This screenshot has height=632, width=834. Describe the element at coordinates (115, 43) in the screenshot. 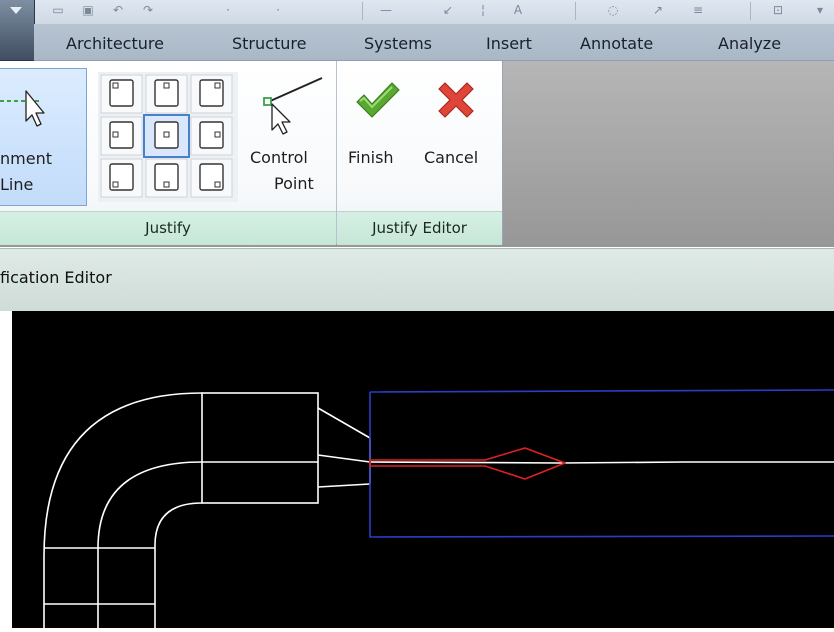

I see `tab-architecture: Architecture` at that location.